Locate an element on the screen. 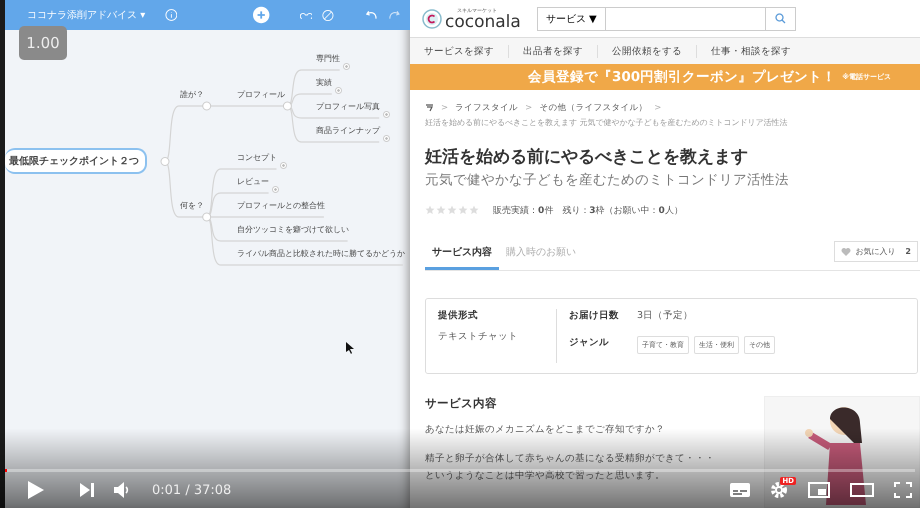 This screenshot has width=920, height=508. paragraph: あなたは妊娠のメカニズムをどこまでご存知ですか？ is located at coordinates (545, 429).